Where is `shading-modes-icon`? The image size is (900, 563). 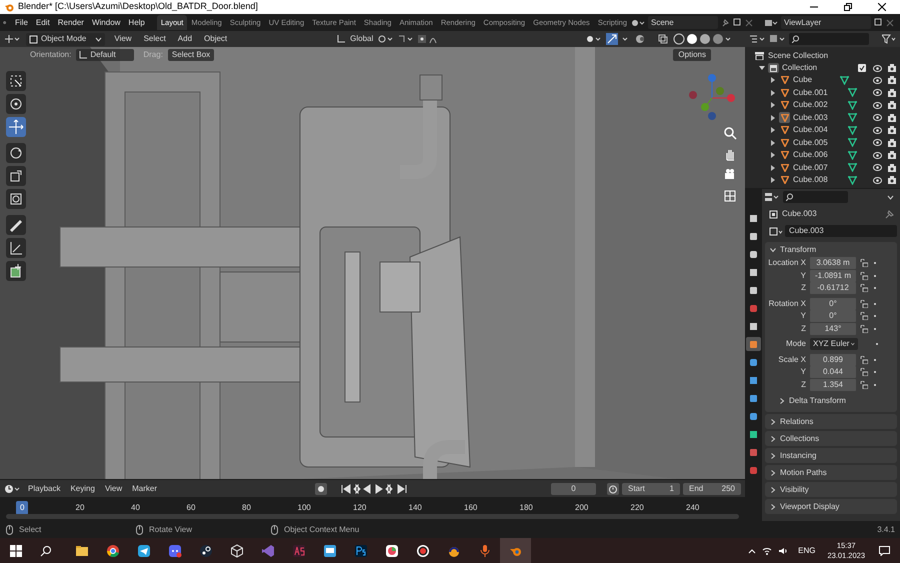 shading-modes-icon is located at coordinates (703, 39).